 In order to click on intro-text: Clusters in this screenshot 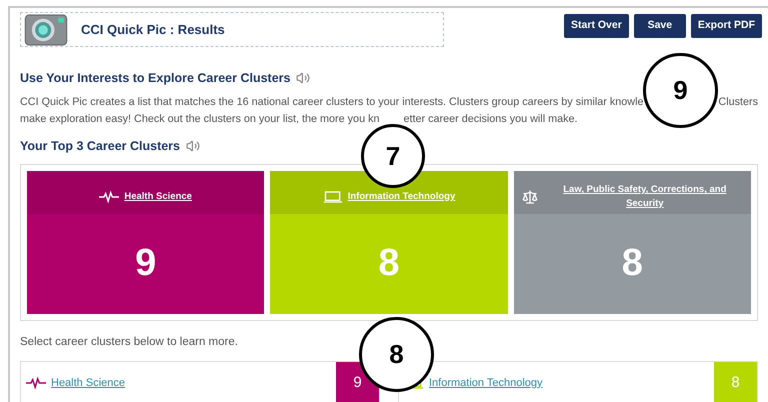, I will do `click(738, 102)`.